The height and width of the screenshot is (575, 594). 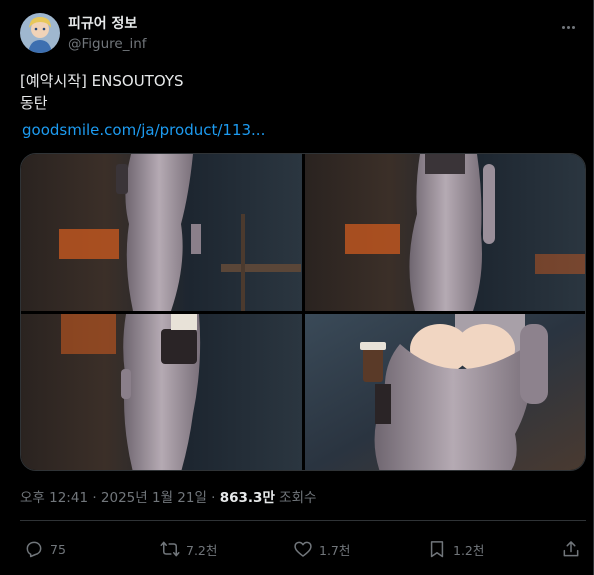 I want to click on share-icon, so click(x=571, y=549).